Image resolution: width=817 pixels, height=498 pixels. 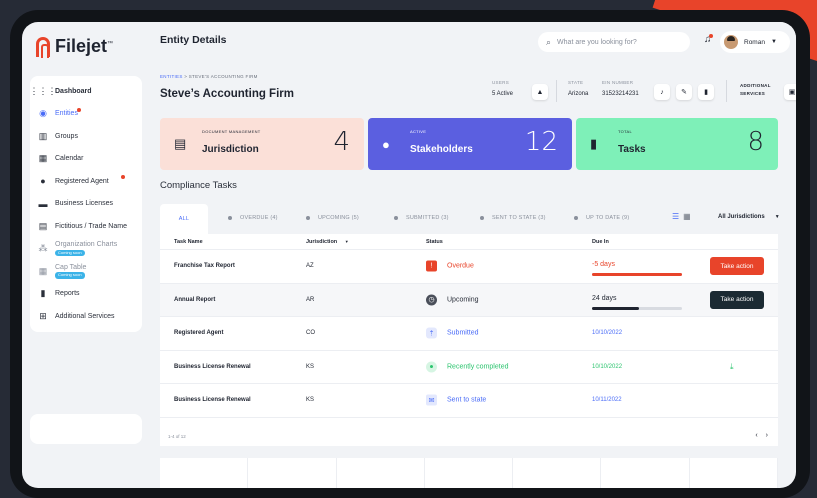 What do you see at coordinates (86, 136) in the screenshot?
I see `sidebar-item-groups: ▥ Groups` at bounding box center [86, 136].